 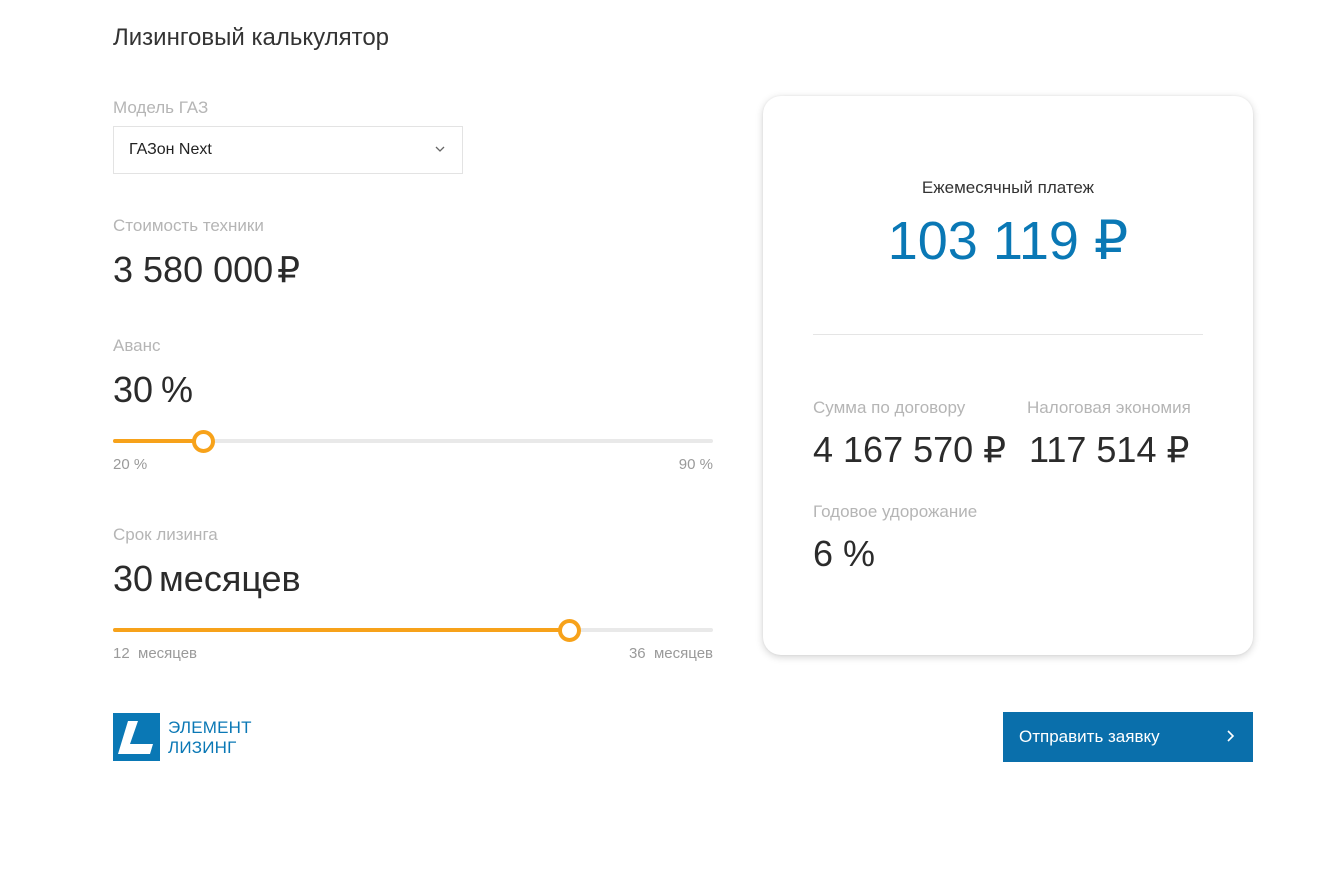 What do you see at coordinates (413, 441) in the screenshot?
I see `advance-slider` at bounding box center [413, 441].